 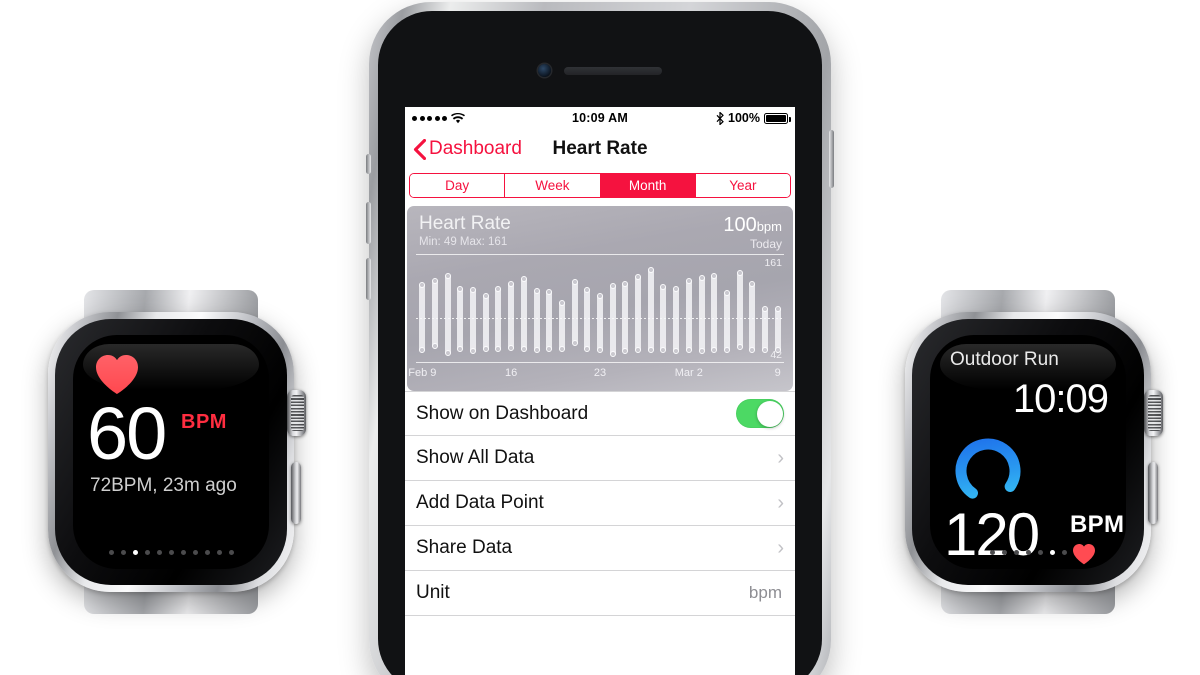 What do you see at coordinates (127, 433) in the screenshot?
I see `heart-rate-value: 60` at bounding box center [127, 433].